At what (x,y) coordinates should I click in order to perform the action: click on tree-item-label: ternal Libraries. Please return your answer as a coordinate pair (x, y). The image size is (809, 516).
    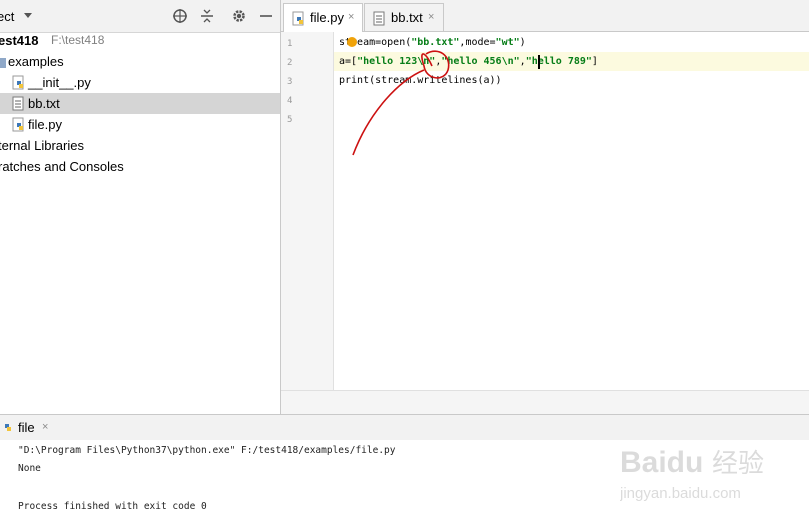
    Looking at the image, I should click on (42, 145).